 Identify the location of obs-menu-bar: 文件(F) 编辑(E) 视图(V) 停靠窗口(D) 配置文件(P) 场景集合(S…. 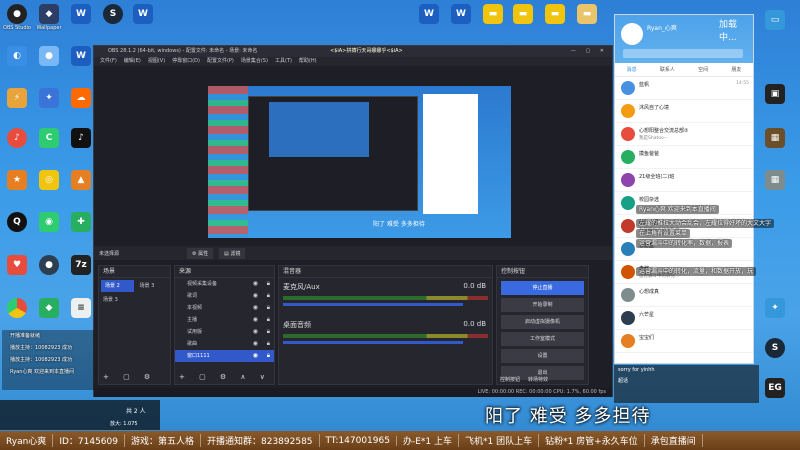
(353, 61).